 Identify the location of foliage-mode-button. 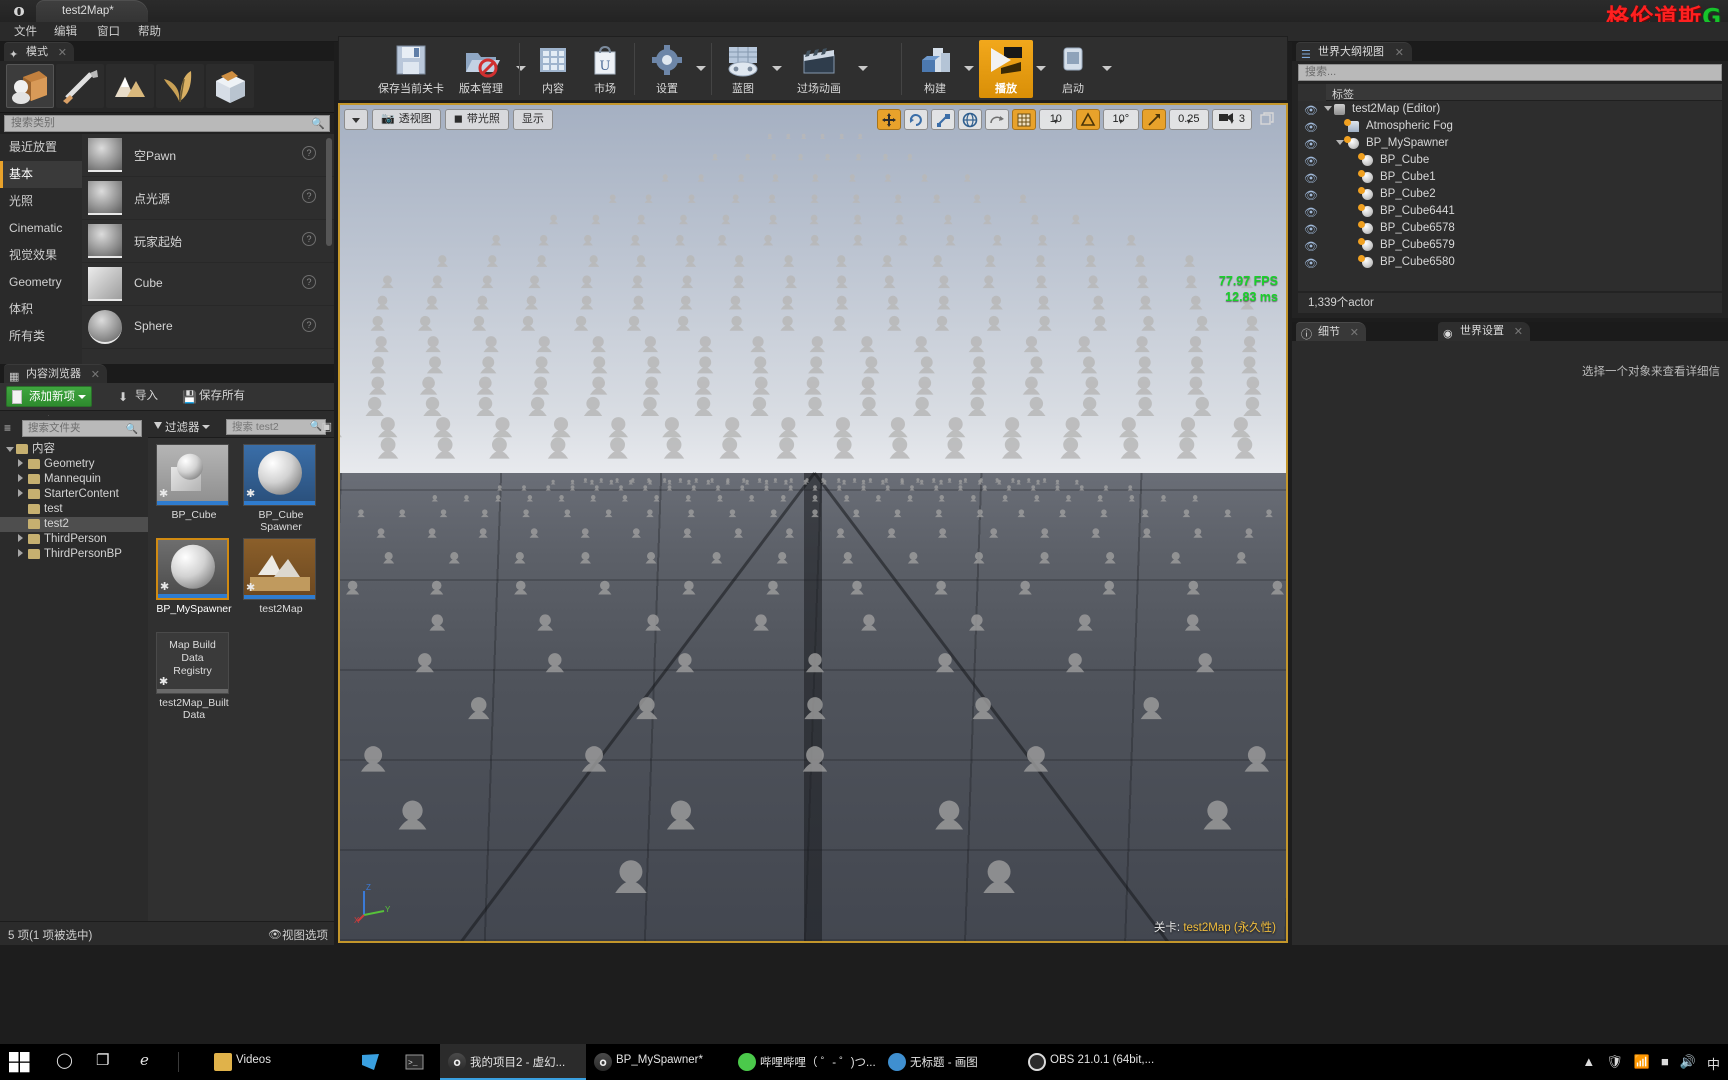
(180, 86).